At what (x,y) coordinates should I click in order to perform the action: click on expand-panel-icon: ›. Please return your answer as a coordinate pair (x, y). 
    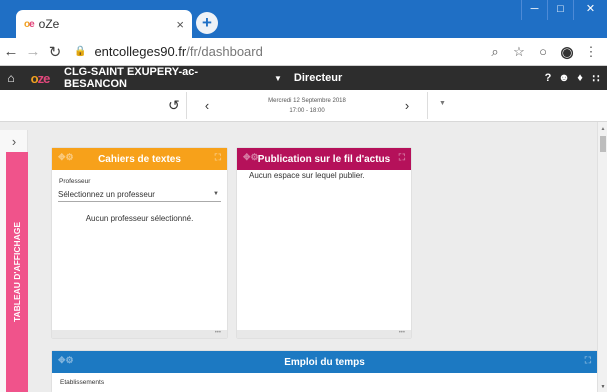
    Looking at the image, I should click on (14, 141).